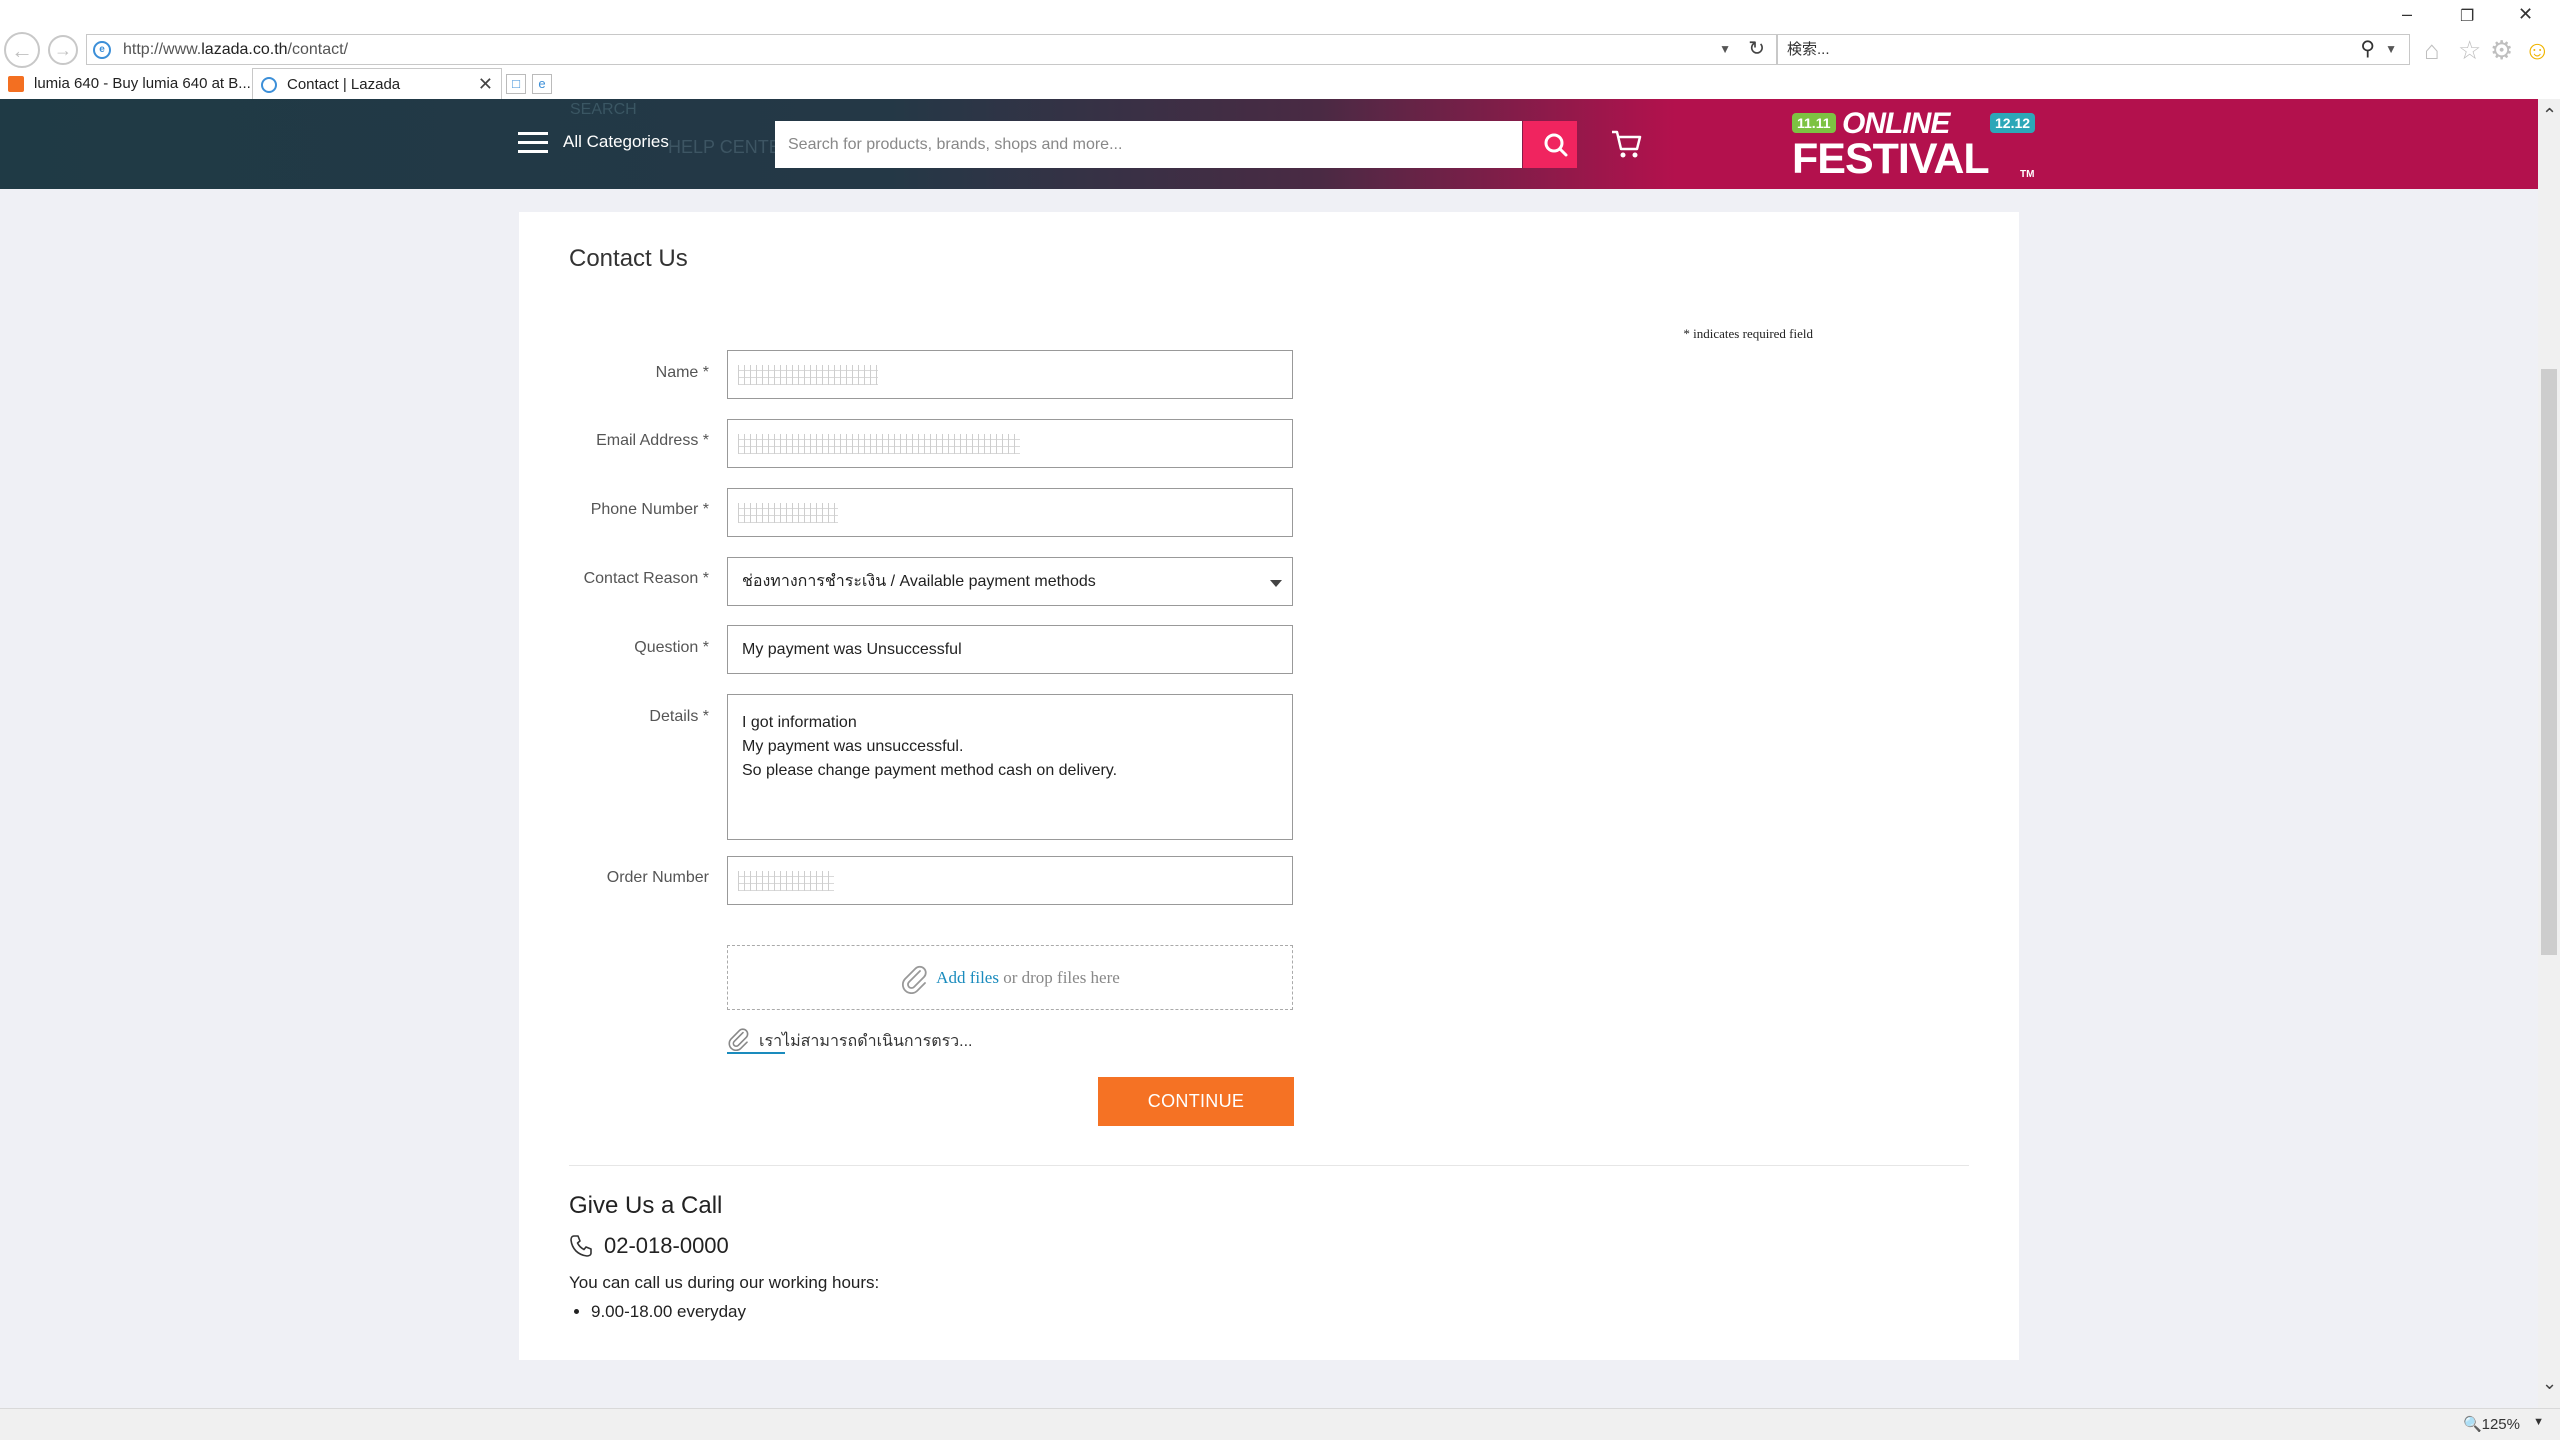  What do you see at coordinates (1010, 880) in the screenshot?
I see `order-number-field` at bounding box center [1010, 880].